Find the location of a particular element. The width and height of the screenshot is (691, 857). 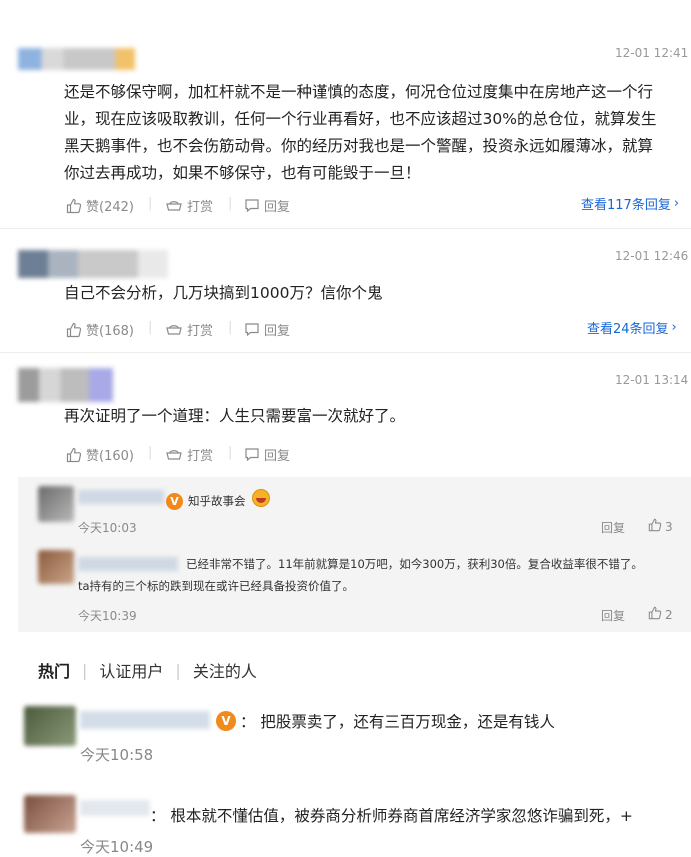

tab-following: 关注的人 is located at coordinates (225, 670).